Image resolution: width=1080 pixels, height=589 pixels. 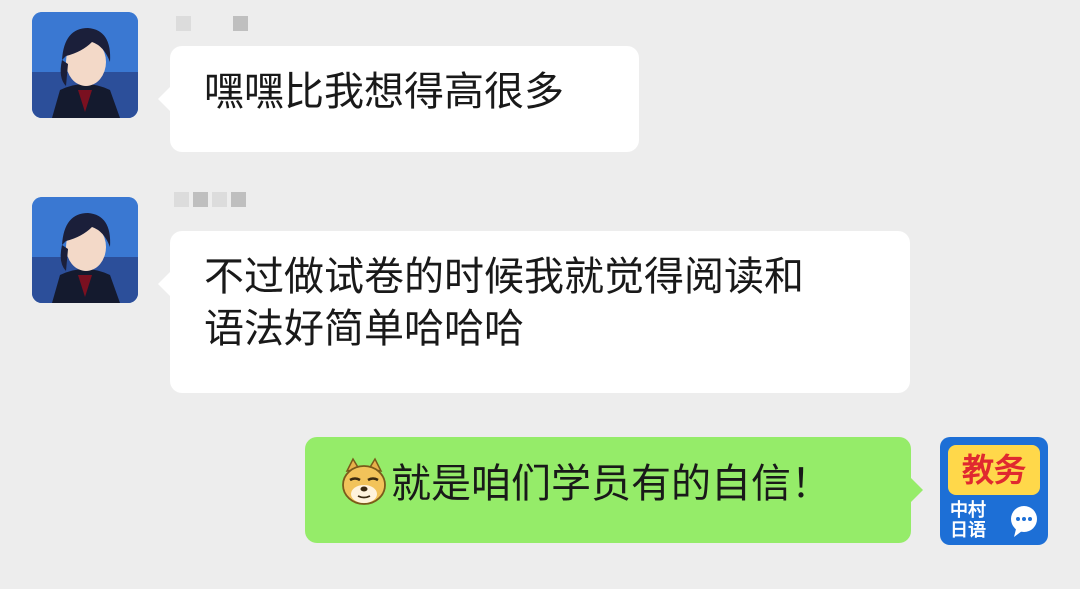 I want to click on message-text: 嘿嘿比我想得高很多, so click(x=384, y=92).